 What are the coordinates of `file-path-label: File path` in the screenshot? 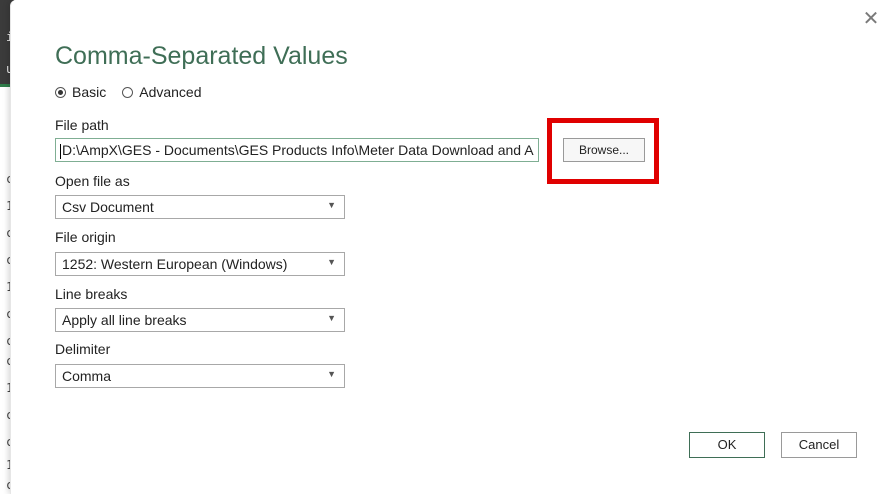 It's located at (82, 125).